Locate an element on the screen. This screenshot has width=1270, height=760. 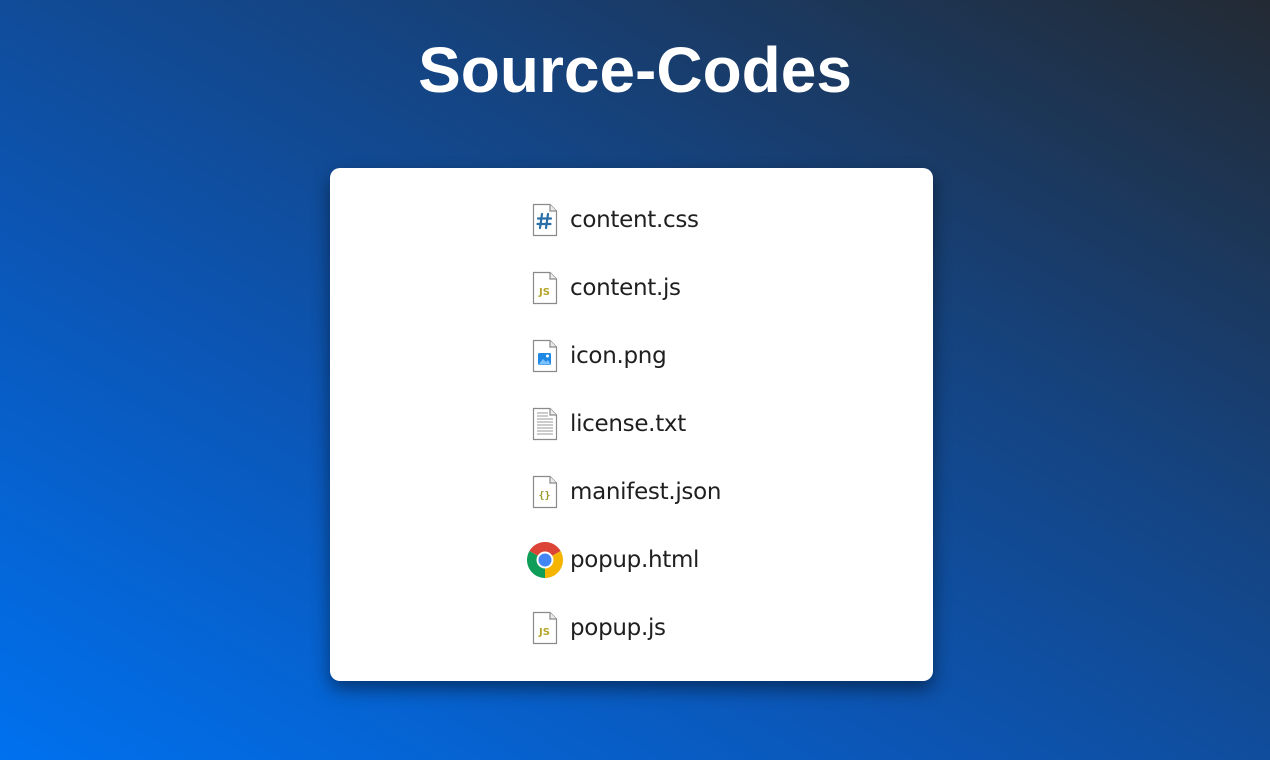
file-item-content-js: JS content.js is located at coordinates (624, 288).